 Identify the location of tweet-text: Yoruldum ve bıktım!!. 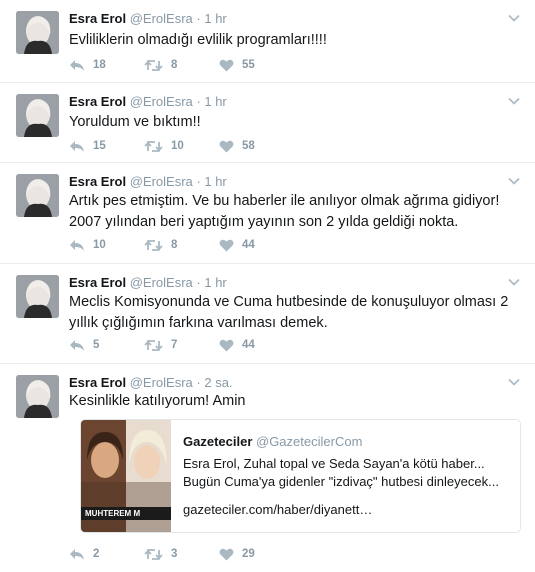
(135, 122).